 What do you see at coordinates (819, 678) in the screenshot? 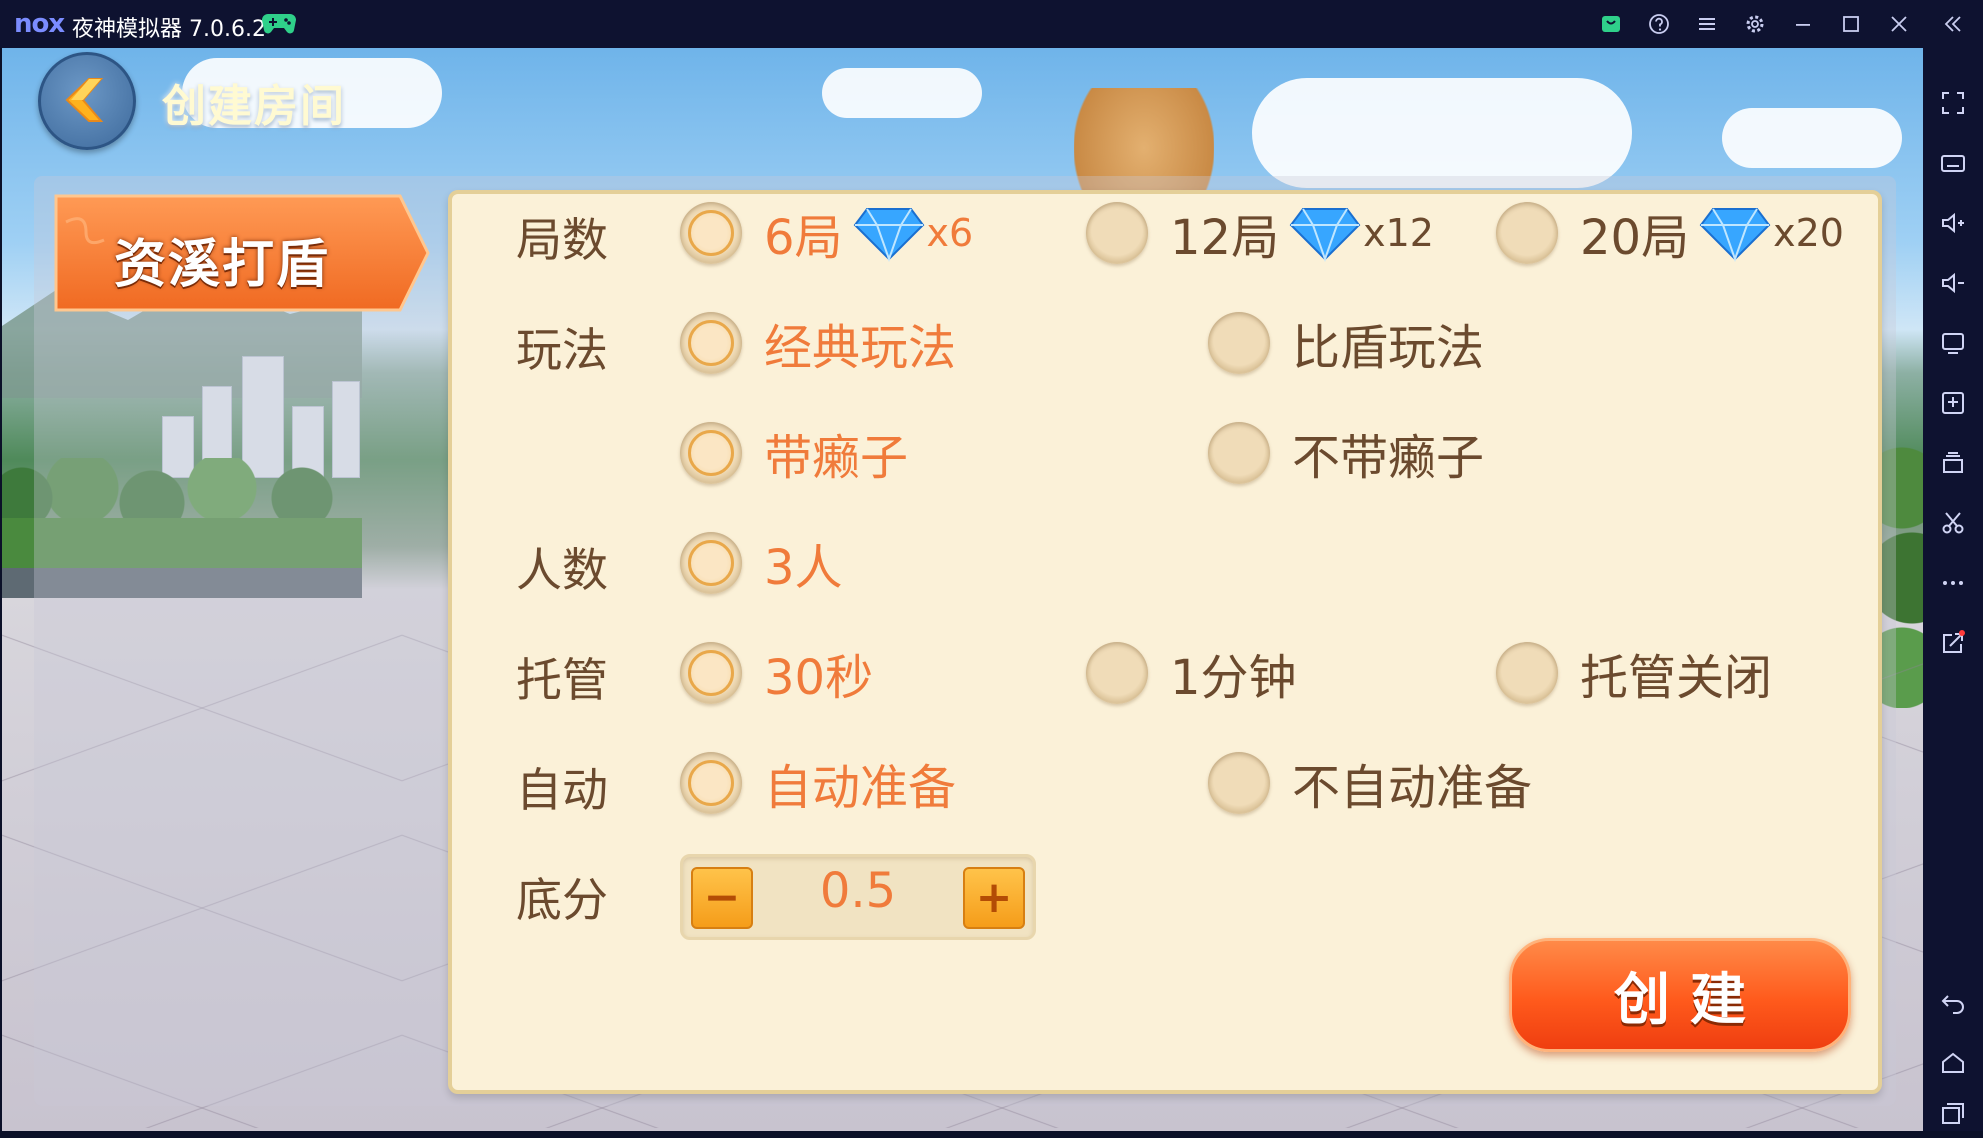
I see `option-label: 30秒` at bounding box center [819, 678].